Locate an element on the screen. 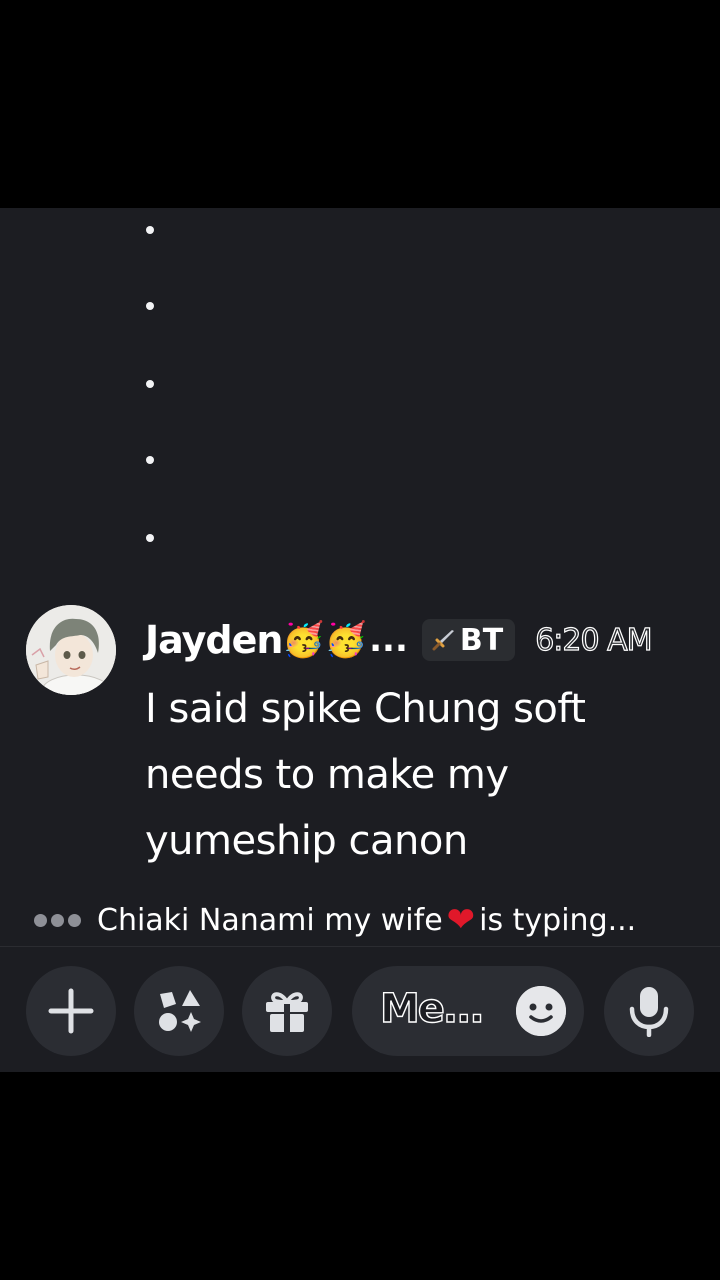  plus-icon is located at coordinates (71, 1011).